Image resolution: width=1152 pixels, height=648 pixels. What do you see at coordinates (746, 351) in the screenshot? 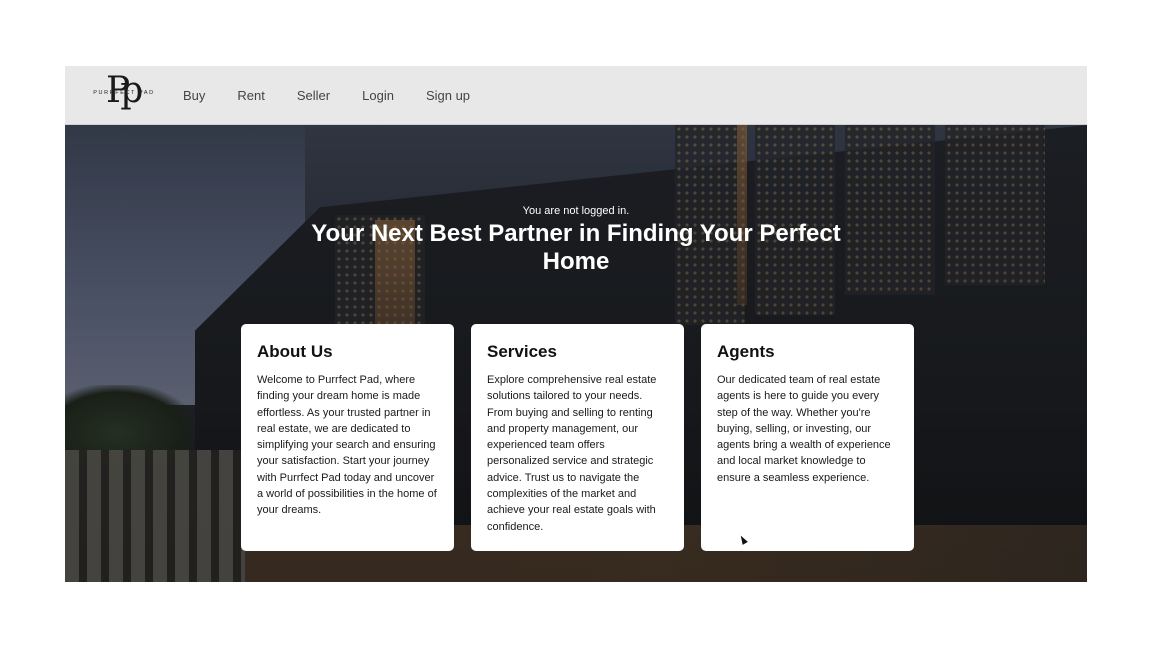
I see `card-title: Agents` at bounding box center [746, 351].